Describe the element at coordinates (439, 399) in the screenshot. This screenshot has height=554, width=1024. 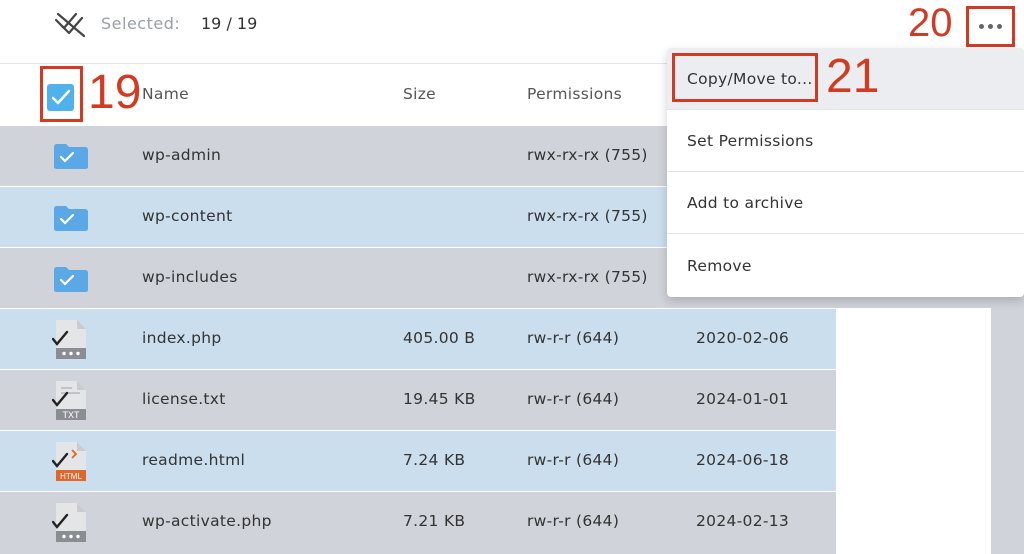
I see `file-size: 19.45 KB` at that location.